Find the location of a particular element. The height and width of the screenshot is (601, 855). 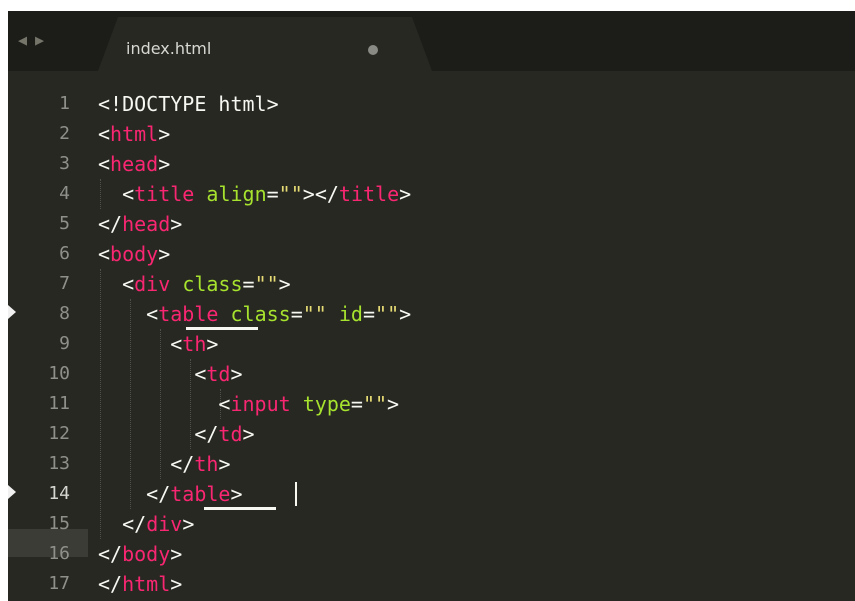

tab-bar: ◀ ▶ index.html is located at coordinates (431, 41).